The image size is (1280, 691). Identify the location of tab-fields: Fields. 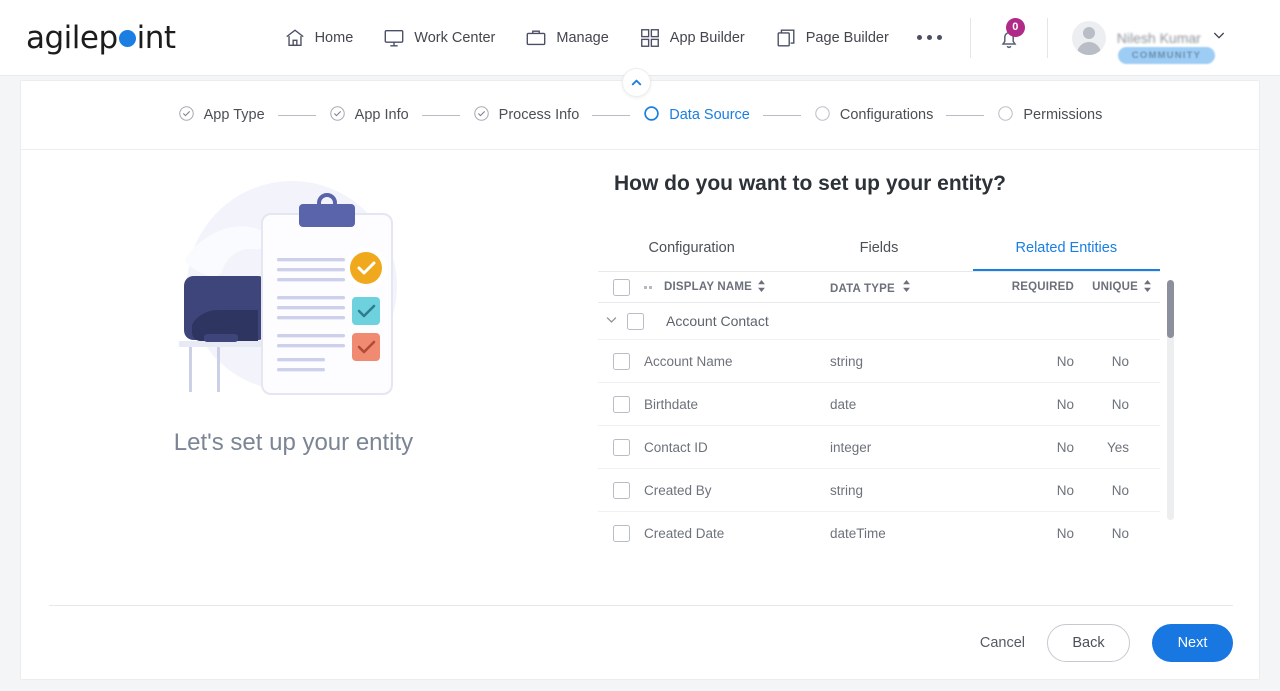
(878, 255).